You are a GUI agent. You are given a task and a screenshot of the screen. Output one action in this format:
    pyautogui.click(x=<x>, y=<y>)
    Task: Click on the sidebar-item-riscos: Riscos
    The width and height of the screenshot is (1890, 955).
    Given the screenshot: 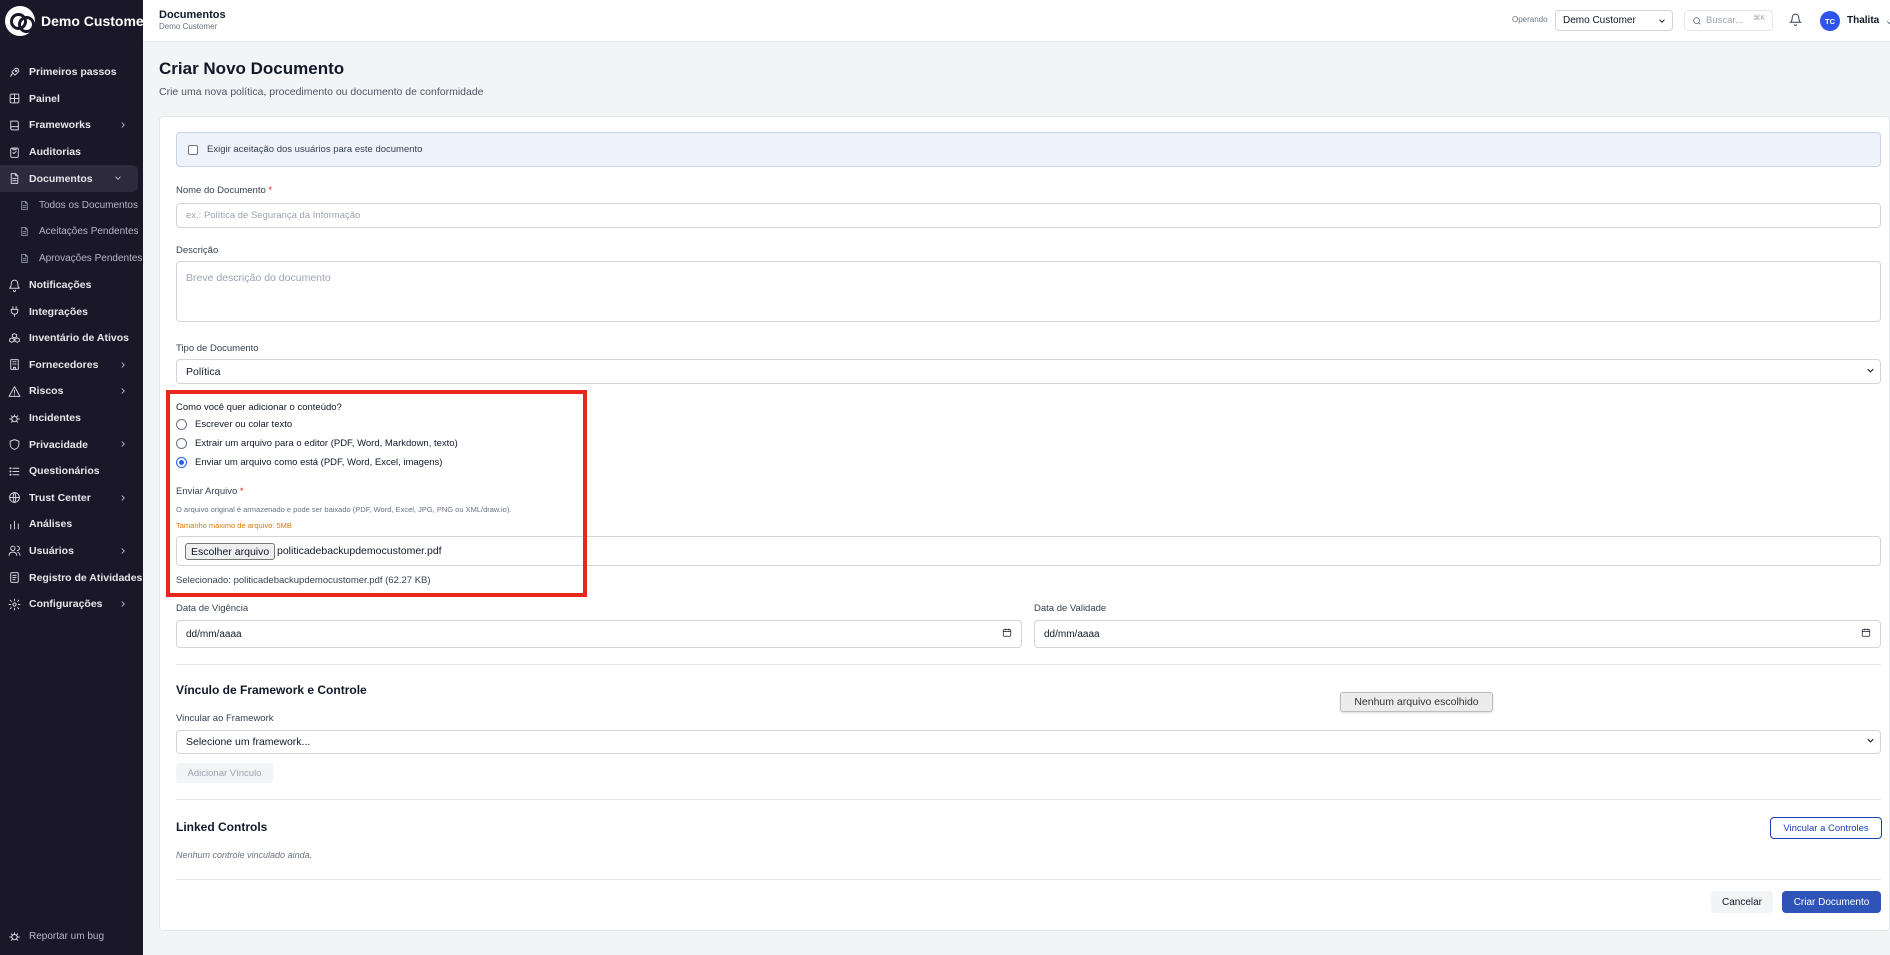 What is the action you would take?
    pyautogui.click(x=71, y=391)
    